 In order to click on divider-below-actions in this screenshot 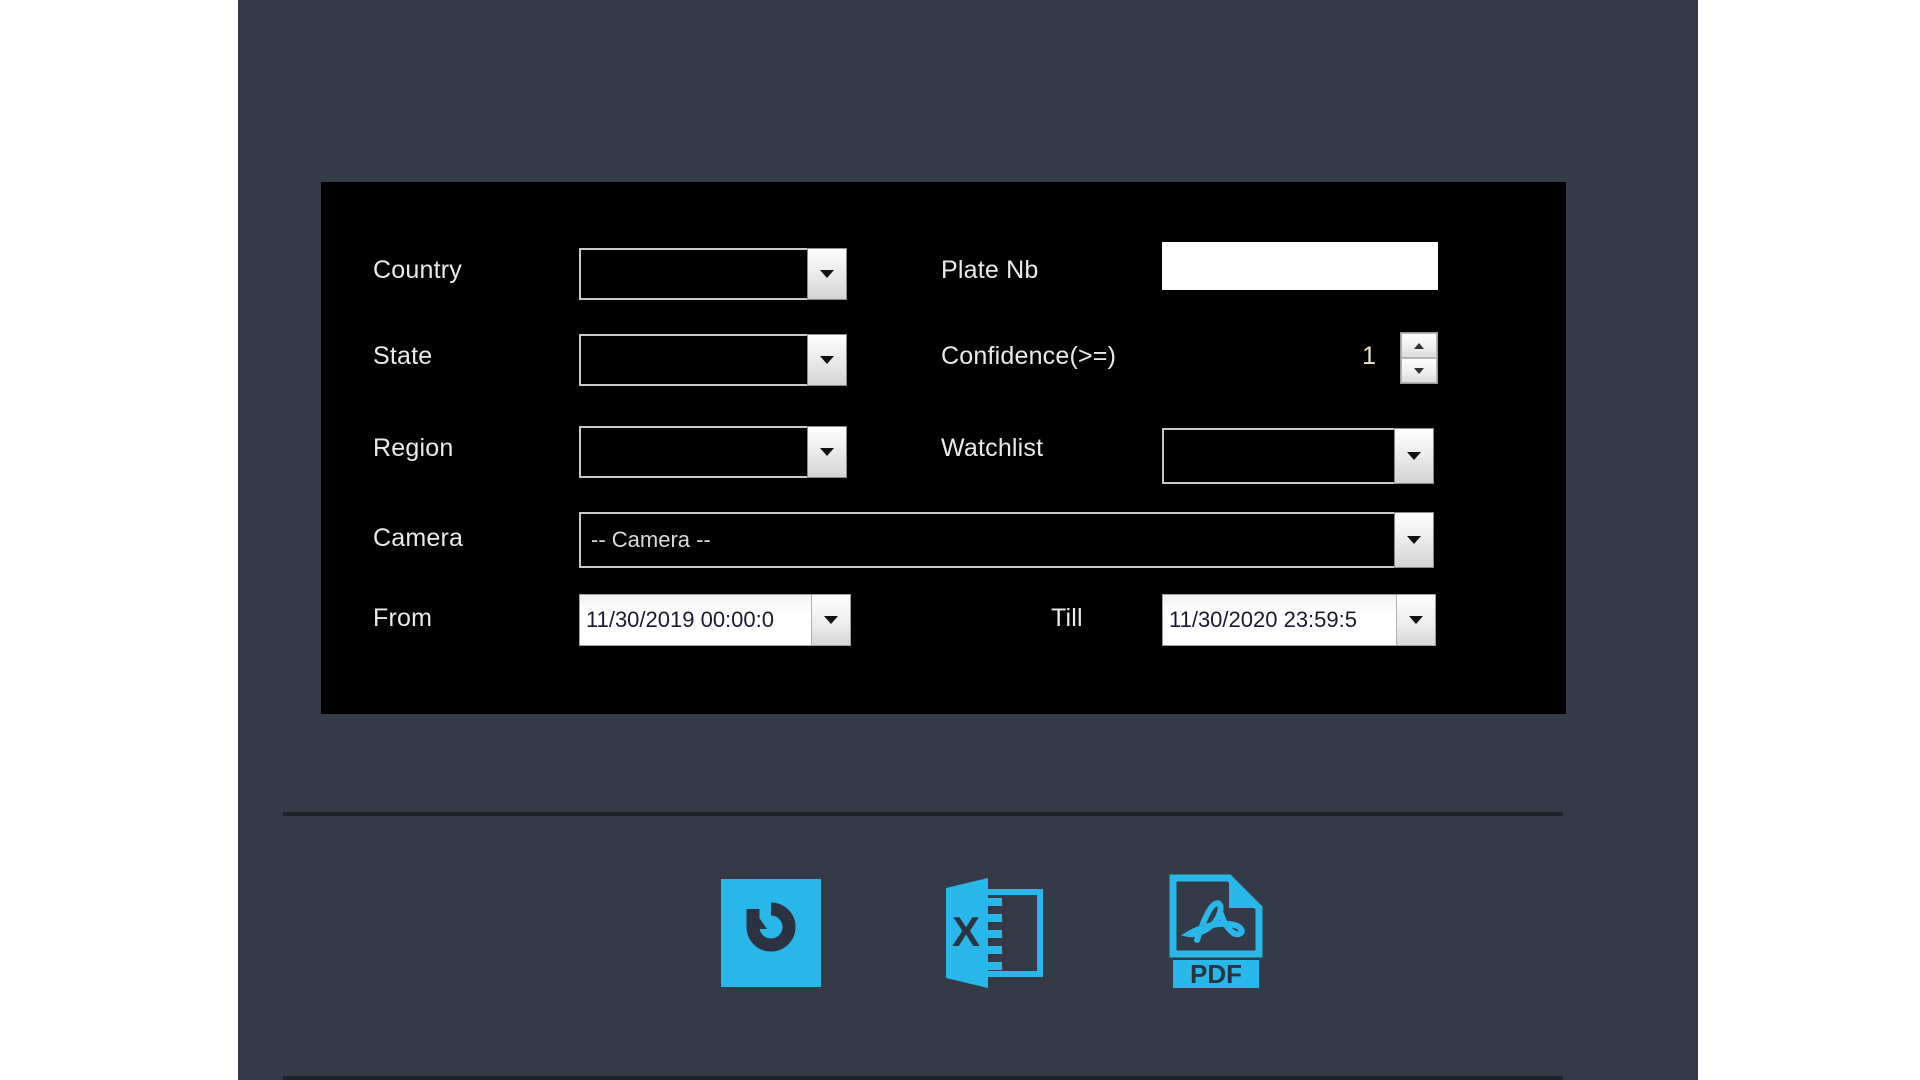, I will do `click(923, 1078)`.